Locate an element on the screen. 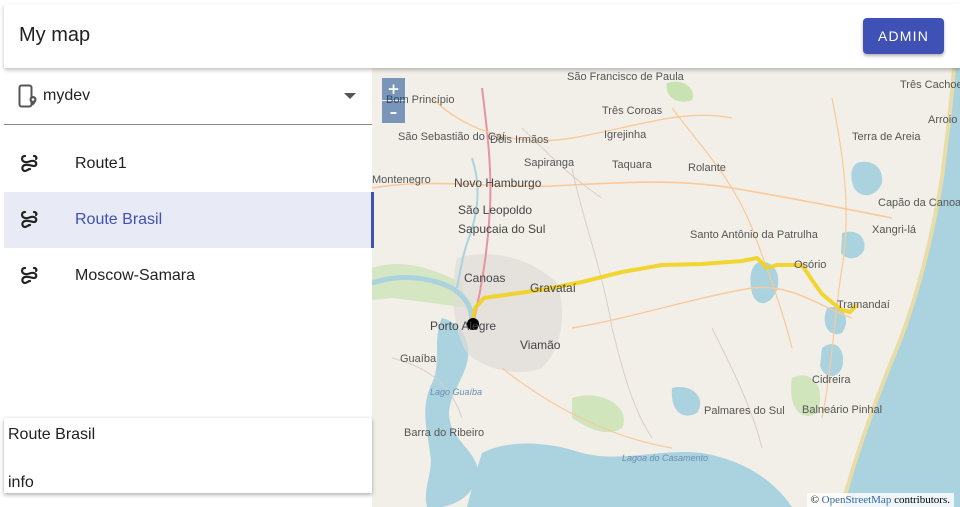 The image size is (960, 507). place-label: São Leopoldo is located at coordinates (495, 210).